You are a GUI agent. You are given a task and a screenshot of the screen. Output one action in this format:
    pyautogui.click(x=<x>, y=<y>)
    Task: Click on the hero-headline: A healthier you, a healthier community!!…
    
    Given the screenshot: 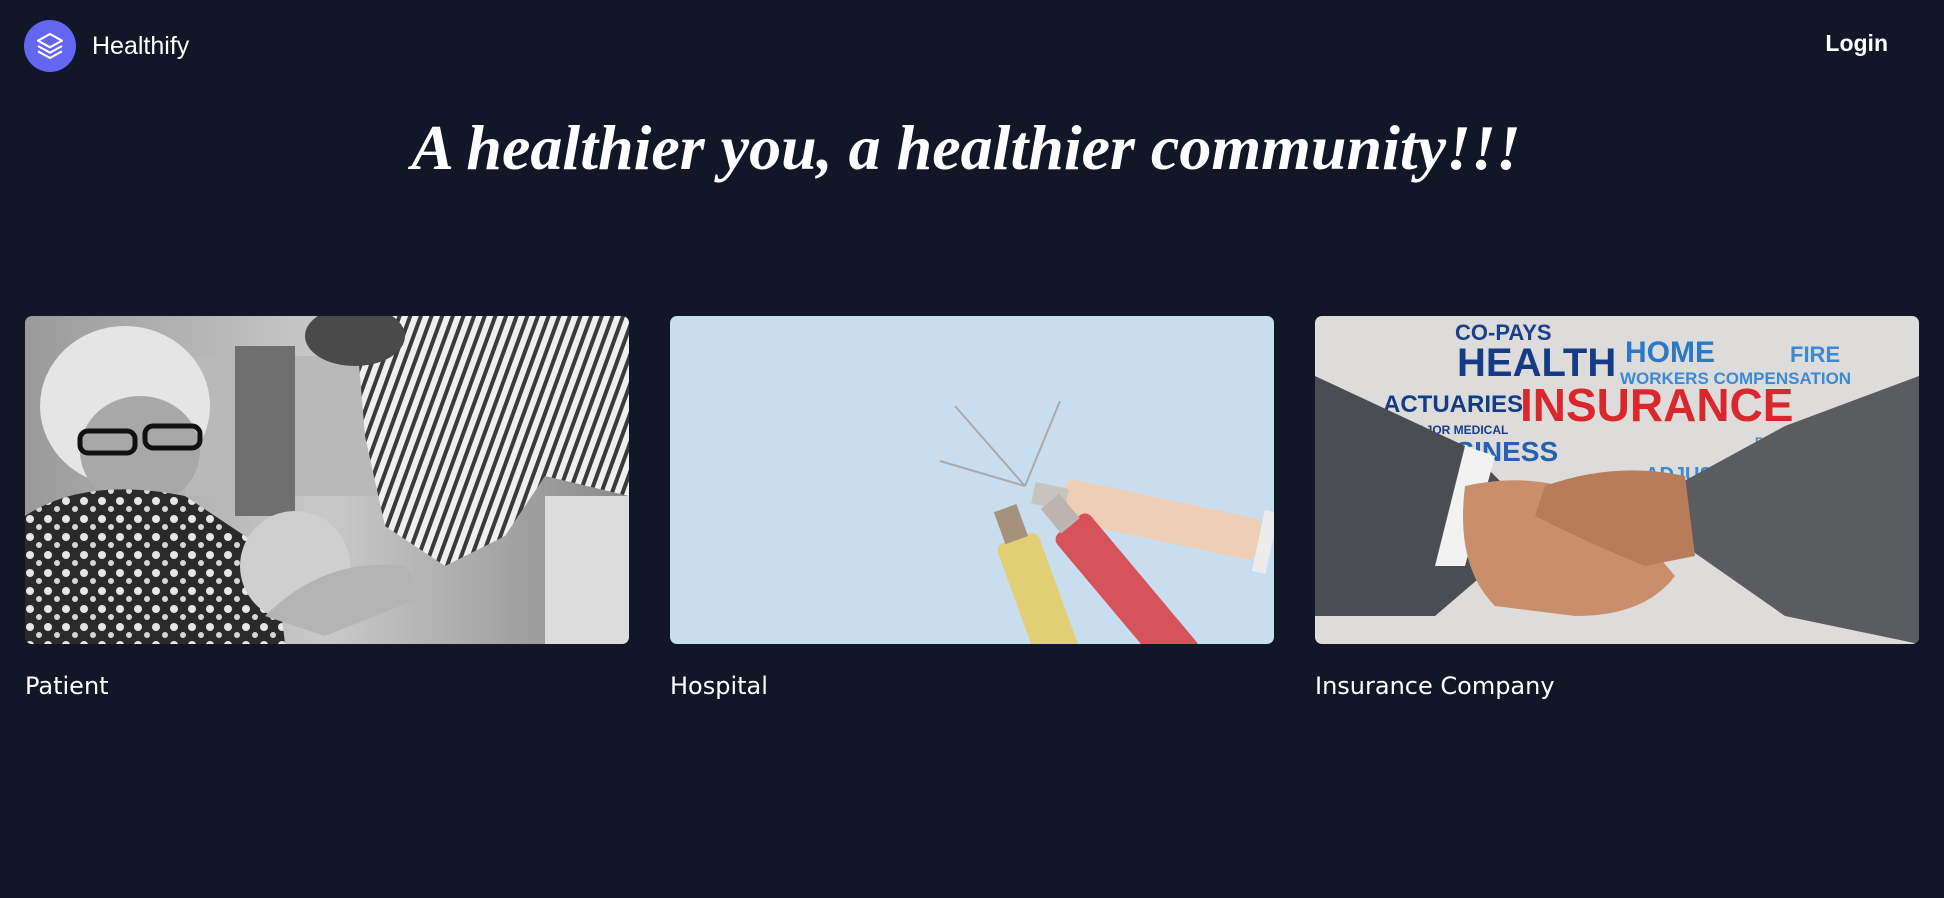 What is the action you would take?
    pyautogui.click(x=972, y=148)
    